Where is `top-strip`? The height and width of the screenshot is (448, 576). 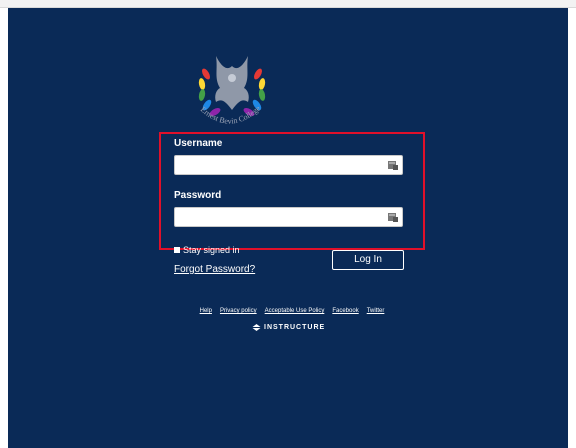
top-strip is located at coordinates (288, 4).